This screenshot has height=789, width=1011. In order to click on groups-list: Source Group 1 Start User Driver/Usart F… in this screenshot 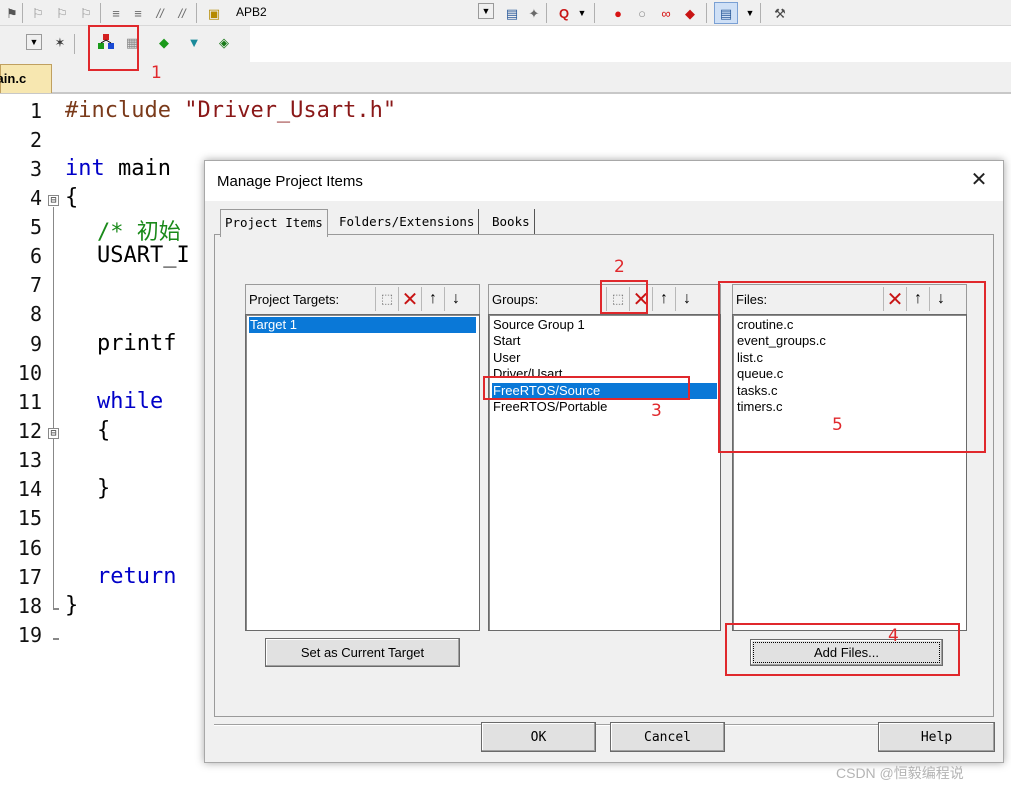, I will do `click(604, 472)`.